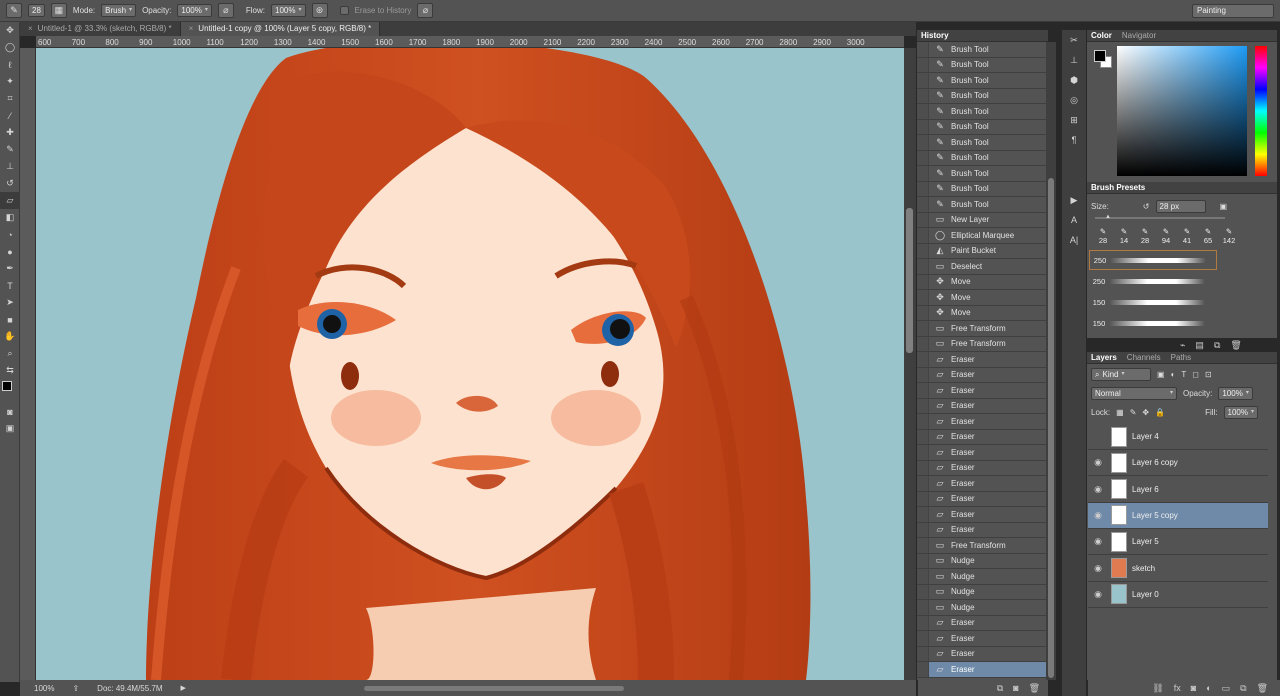  Describe the element at coordinates (10, 336) in the screenshot. I see `hand-tool-icon: ✋` at that location.